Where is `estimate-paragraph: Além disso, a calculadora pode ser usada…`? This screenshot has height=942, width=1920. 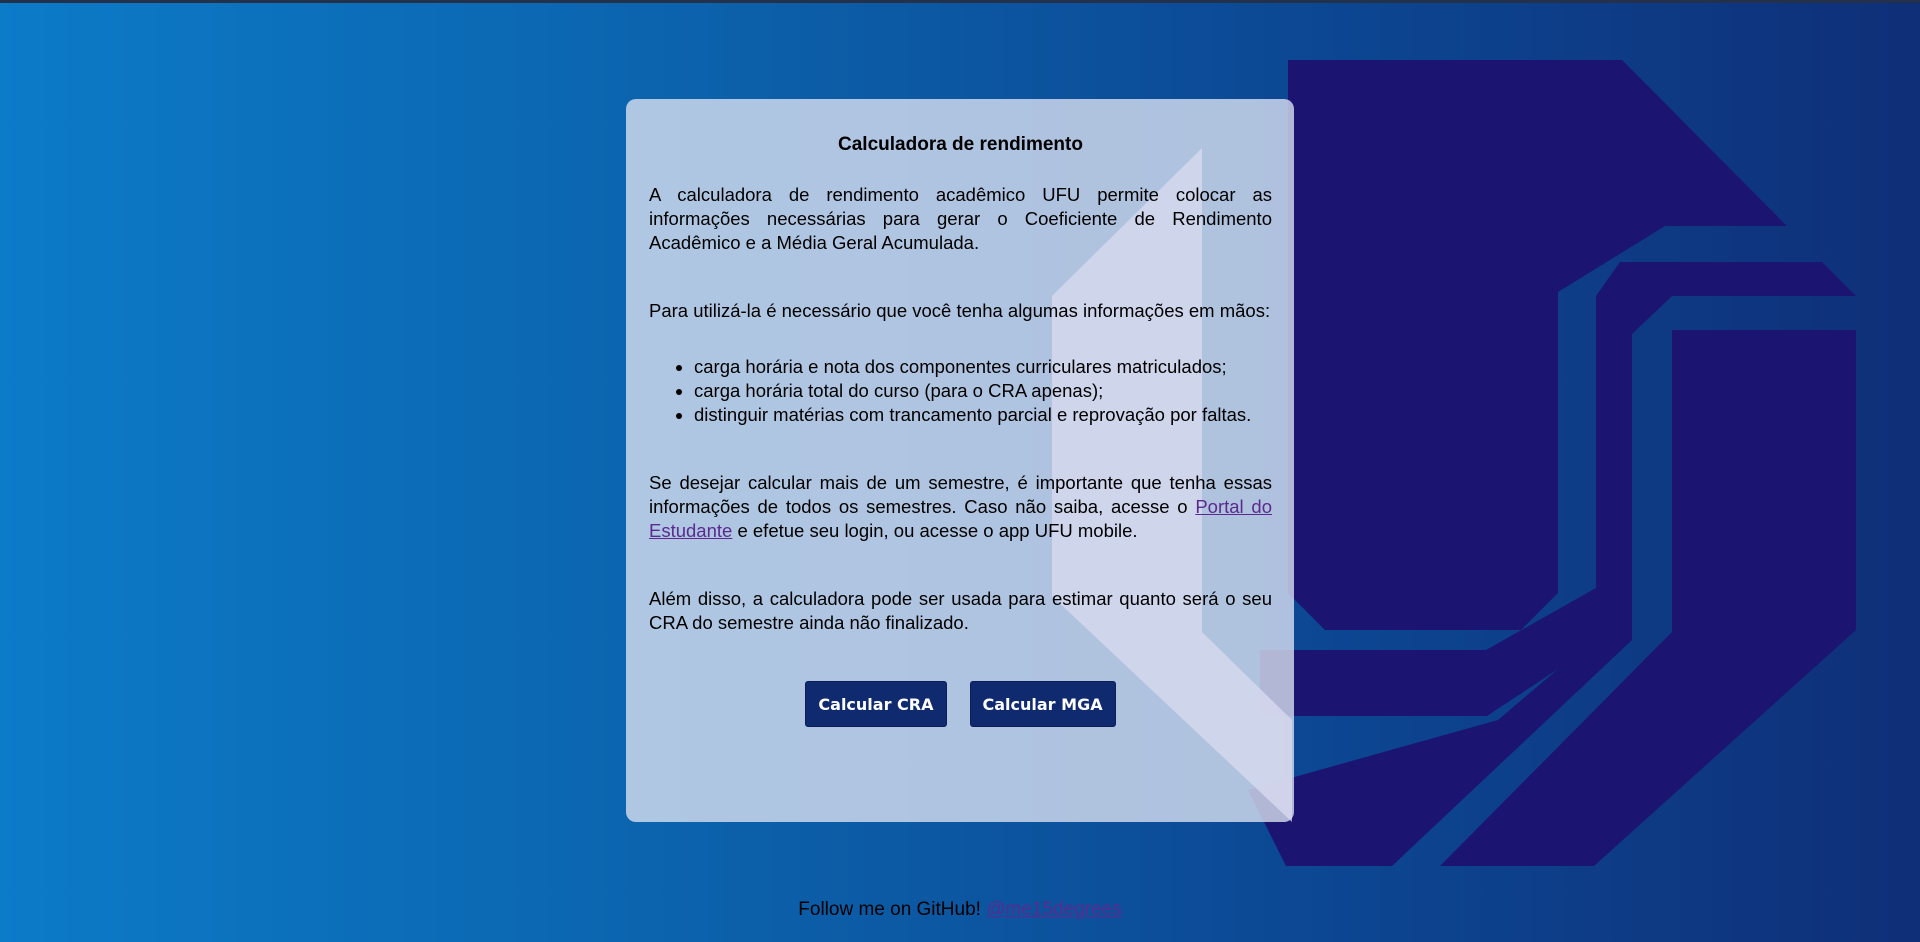
estimate-paragraph: Além disso, a calculadora pode ser usada… is located at coordinates (960, 610).